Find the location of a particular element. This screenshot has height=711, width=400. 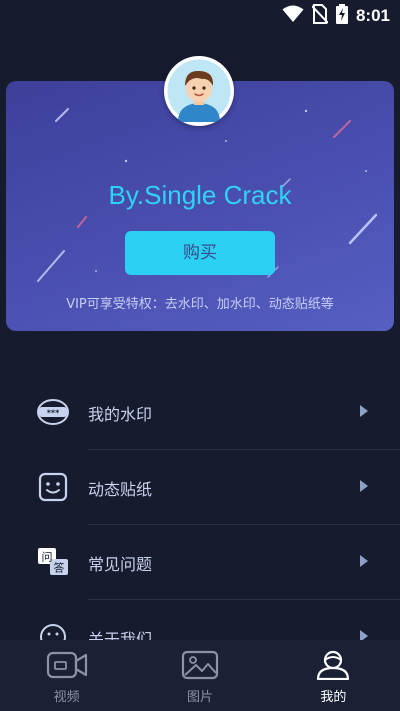

boy-avatar-icon is located at coordinates (199, 91).